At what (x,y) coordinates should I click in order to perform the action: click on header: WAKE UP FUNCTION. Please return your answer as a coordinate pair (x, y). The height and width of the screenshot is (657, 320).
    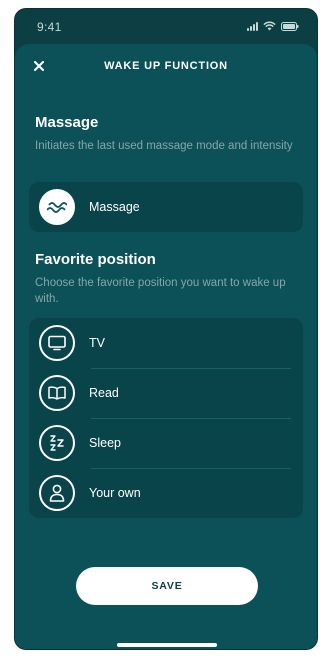
    Looking at the image, I should click on (166, 67).